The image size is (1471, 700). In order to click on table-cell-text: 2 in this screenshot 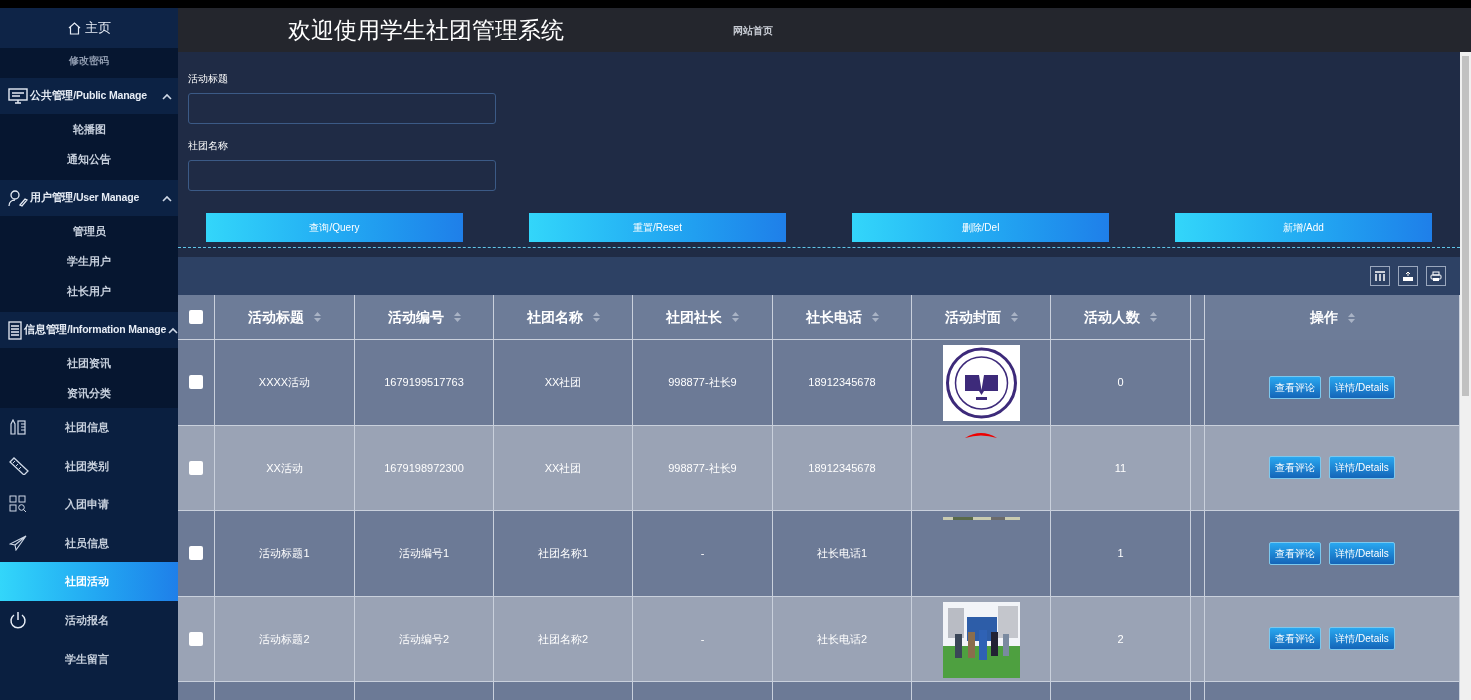, I will do `click(1120, 639)`.